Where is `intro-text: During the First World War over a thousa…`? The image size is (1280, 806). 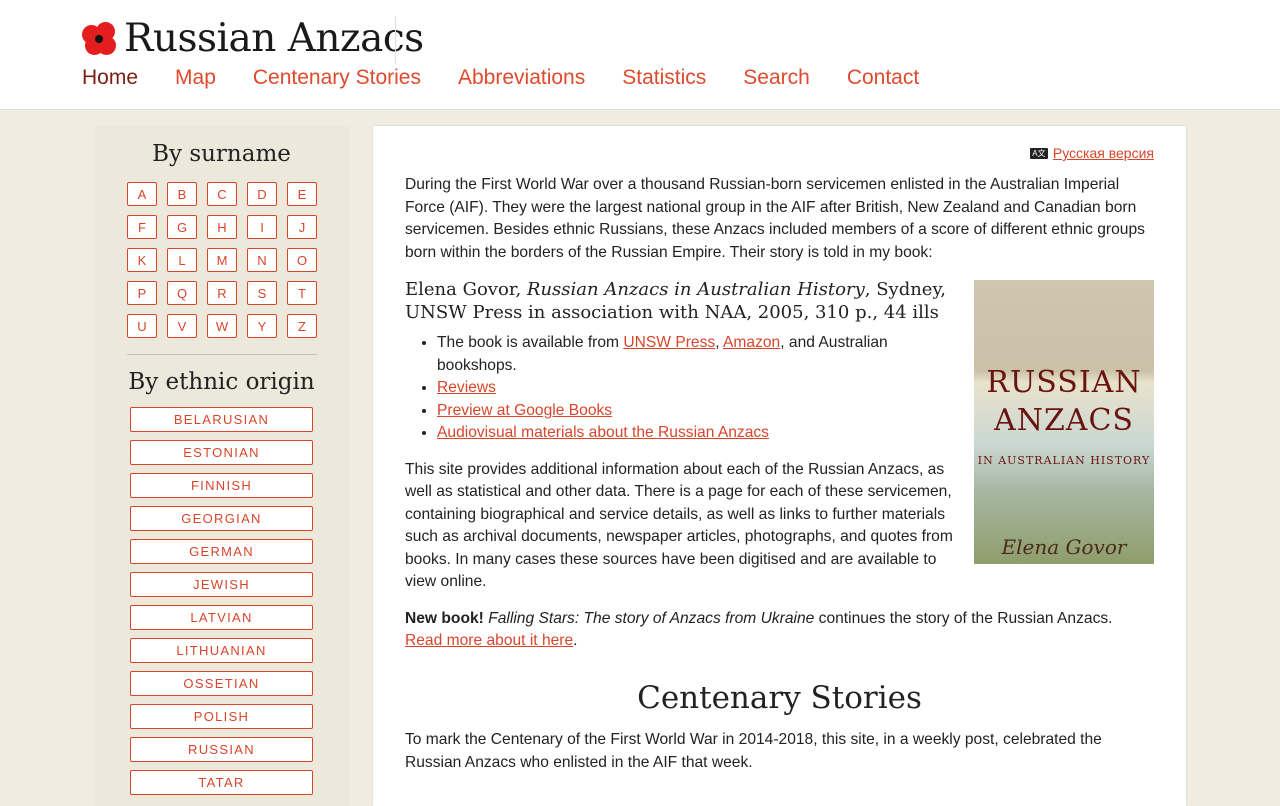
intro-text: During the First World War over a thousa… is located at coordinates (775, 218).